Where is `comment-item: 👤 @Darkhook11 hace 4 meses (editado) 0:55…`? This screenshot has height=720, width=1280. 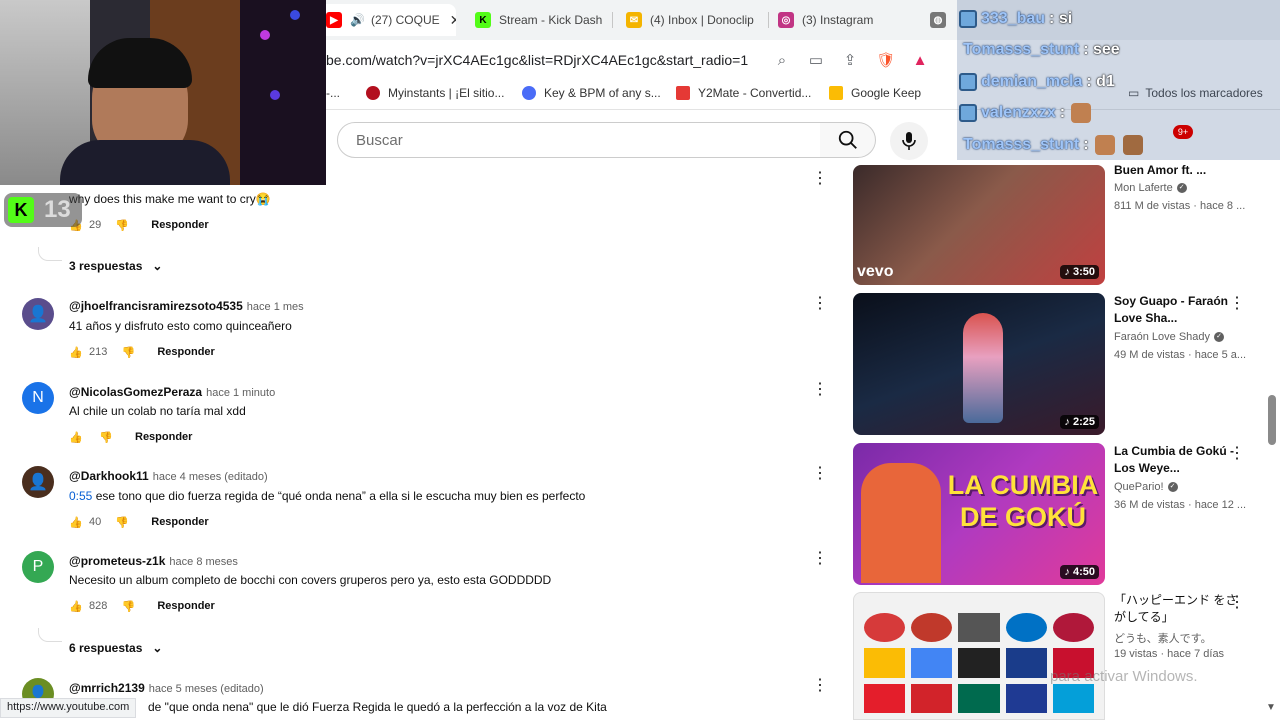
comment-item: 👤 @Darkhook11 hace 4 meses (editado) 0:55… is located at coordinates (420, 505).